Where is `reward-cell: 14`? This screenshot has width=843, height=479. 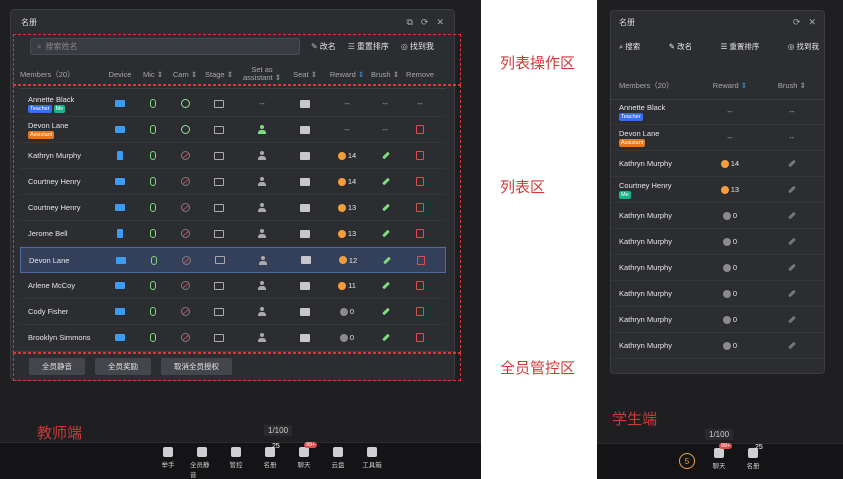 reward-cell: 14 is located at coordinates (729, 163).